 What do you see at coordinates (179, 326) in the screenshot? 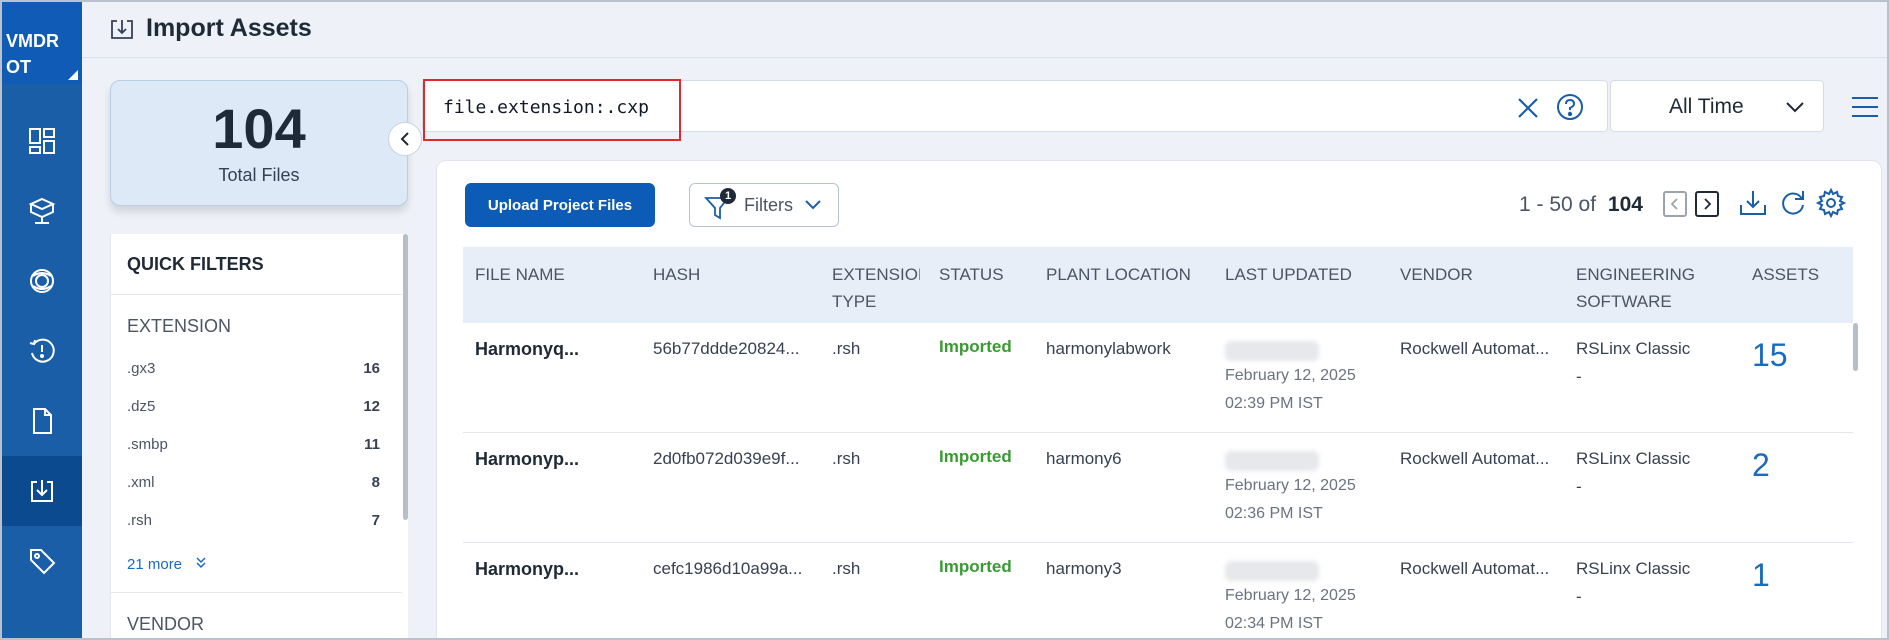
I see `extension-heading: EXTENSION` at bounding box center [179, 326].